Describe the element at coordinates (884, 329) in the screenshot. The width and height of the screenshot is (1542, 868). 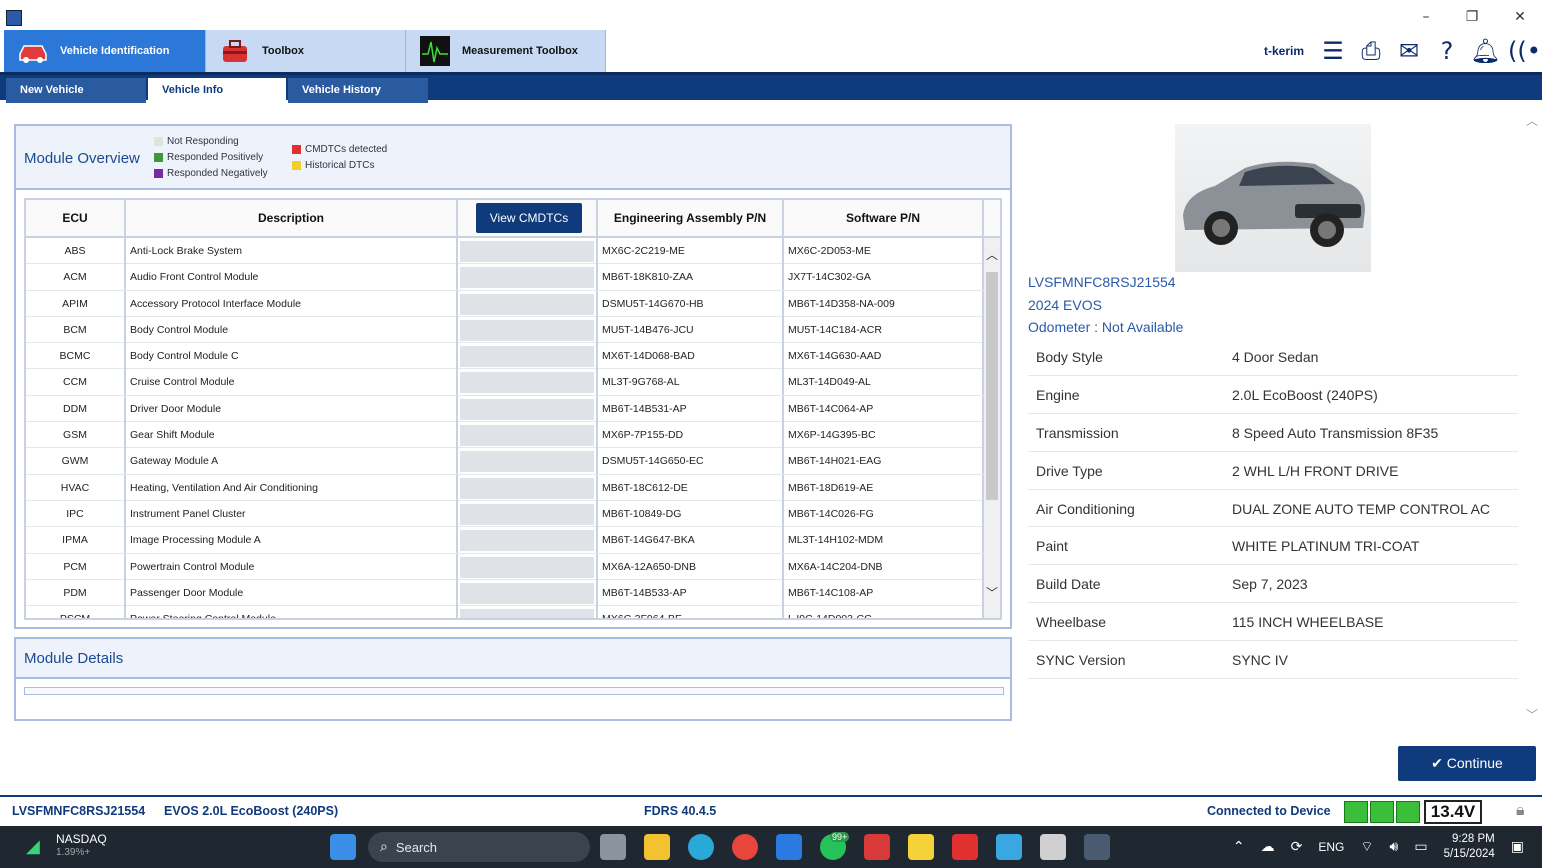
I see `cell-software-pn: MU5T-14C184-ACR` at that location.